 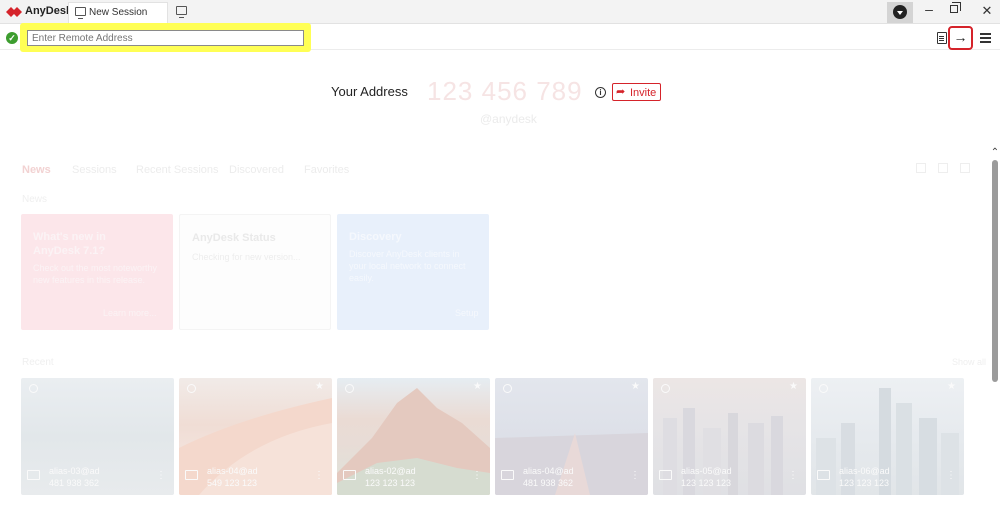 I want to click on session-thumbnail: ★ alias-04@ad 481 938 362 ⋮, so click(x=571, y=436).